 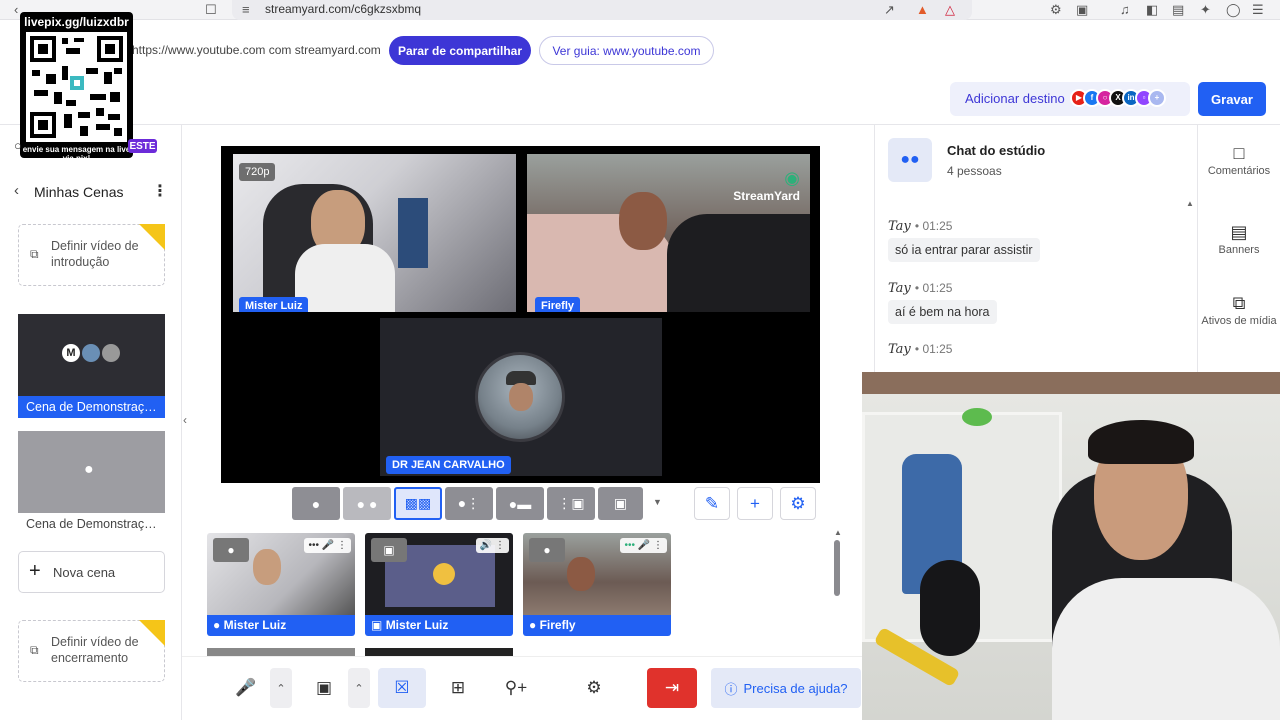 What do you see at coordinates (581, 574) in the screenshot?
I see `face-shape` at bounding box center [581, 574].